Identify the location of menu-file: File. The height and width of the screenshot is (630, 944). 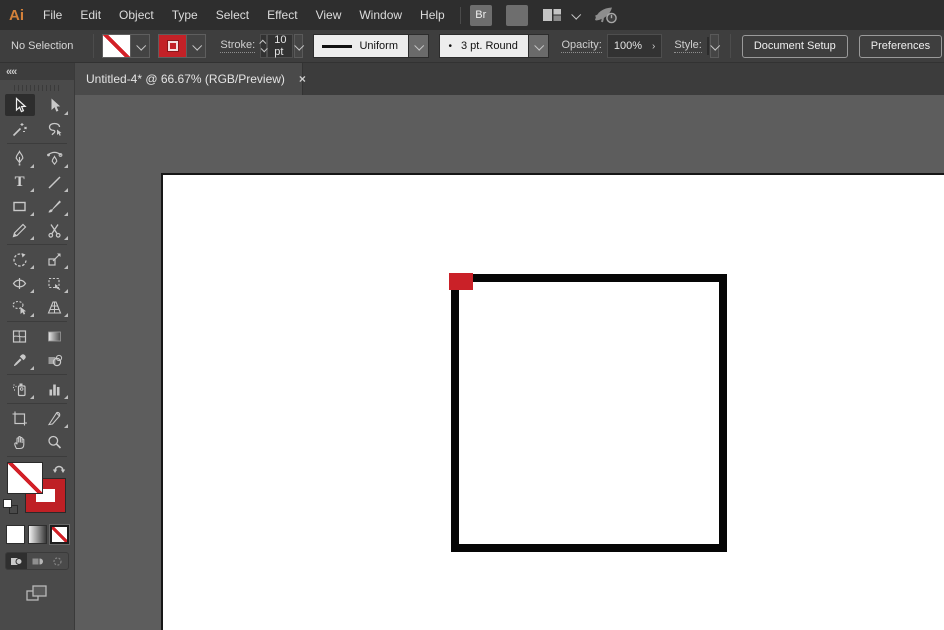
(52, 15).